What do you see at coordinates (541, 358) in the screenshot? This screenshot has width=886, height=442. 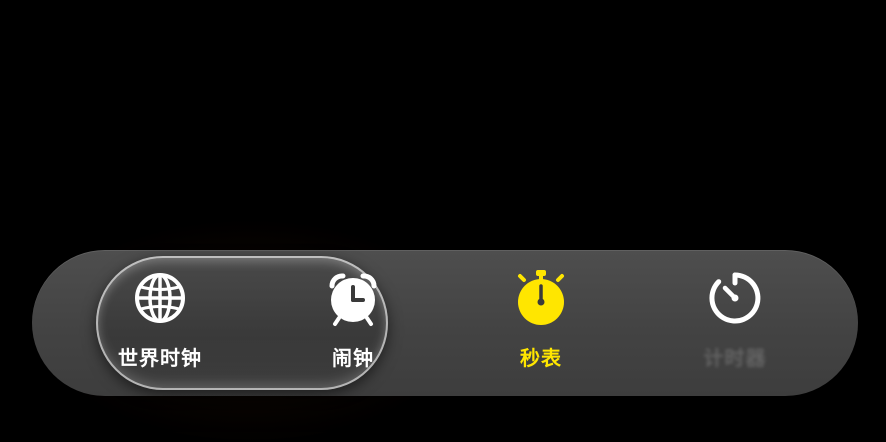 I see `tab-stopwatch-label: 秒表` at bounding box center [541, 358].